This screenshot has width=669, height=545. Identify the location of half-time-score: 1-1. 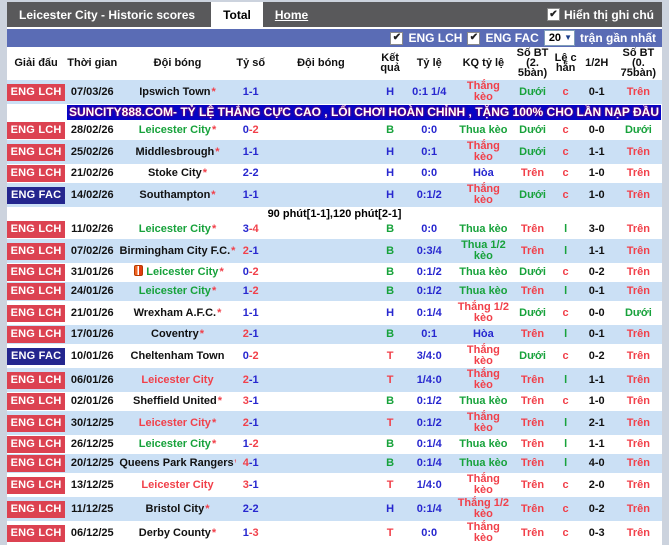
(596, 251).